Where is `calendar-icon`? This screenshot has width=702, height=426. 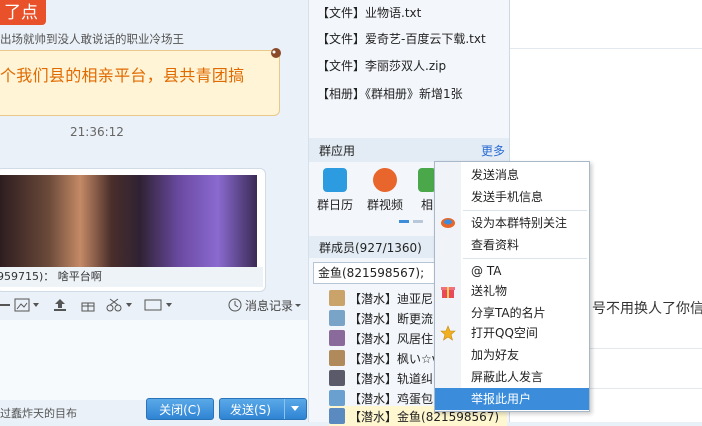
calendar-icon is located at coordinates (335, 180).